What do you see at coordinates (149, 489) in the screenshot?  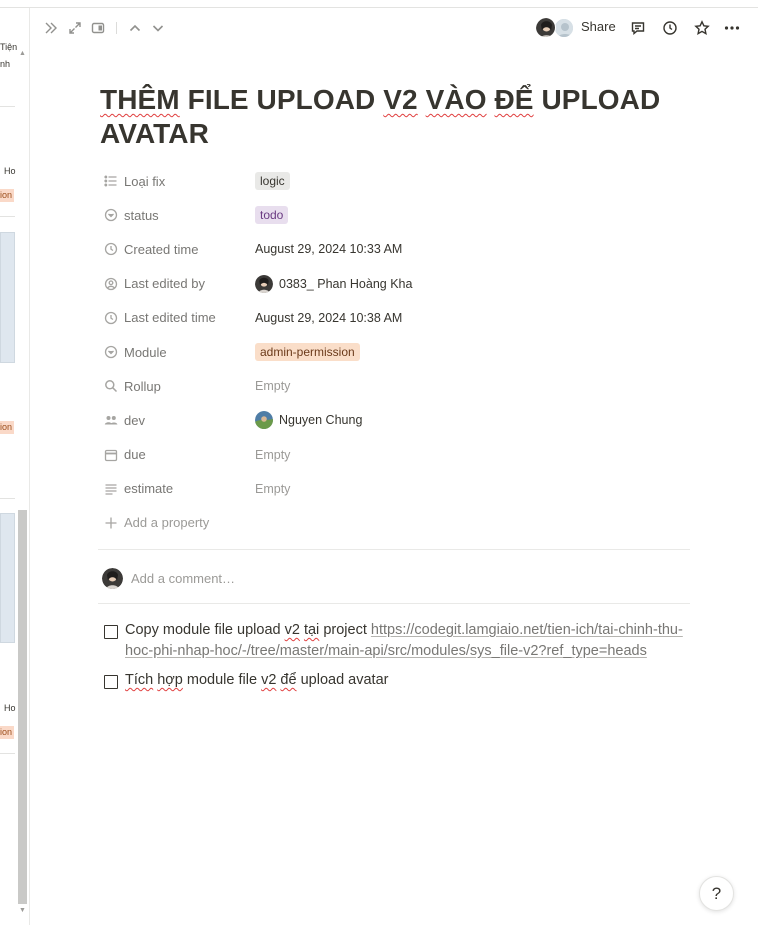 I see `property-name: estimate` at bounding box center [149, 489].